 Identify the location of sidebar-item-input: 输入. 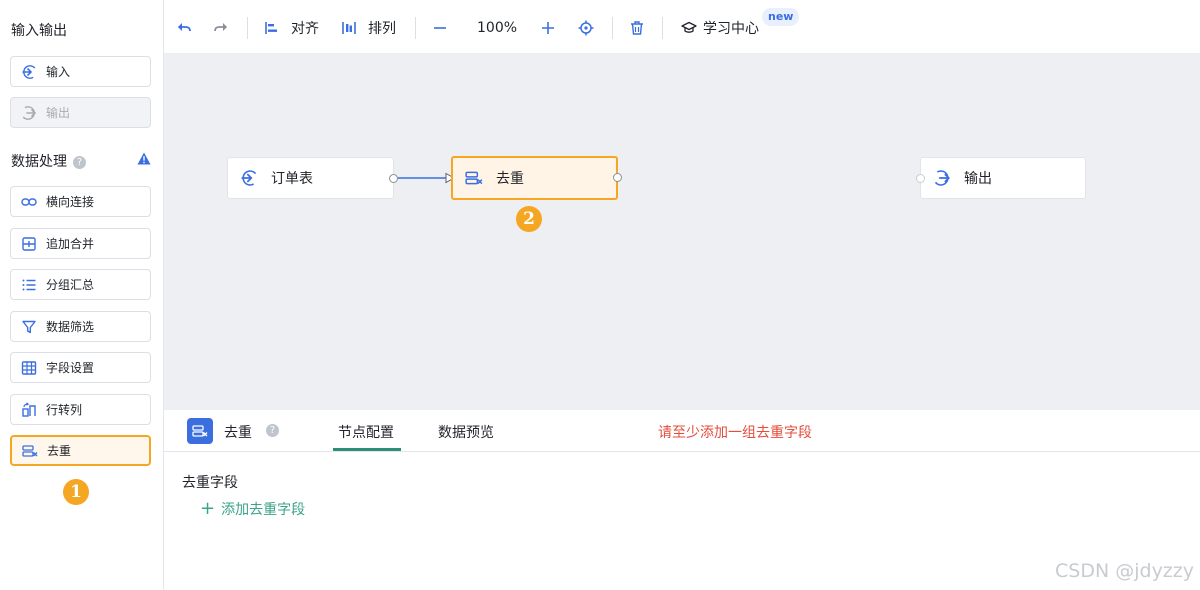
(80, 71).